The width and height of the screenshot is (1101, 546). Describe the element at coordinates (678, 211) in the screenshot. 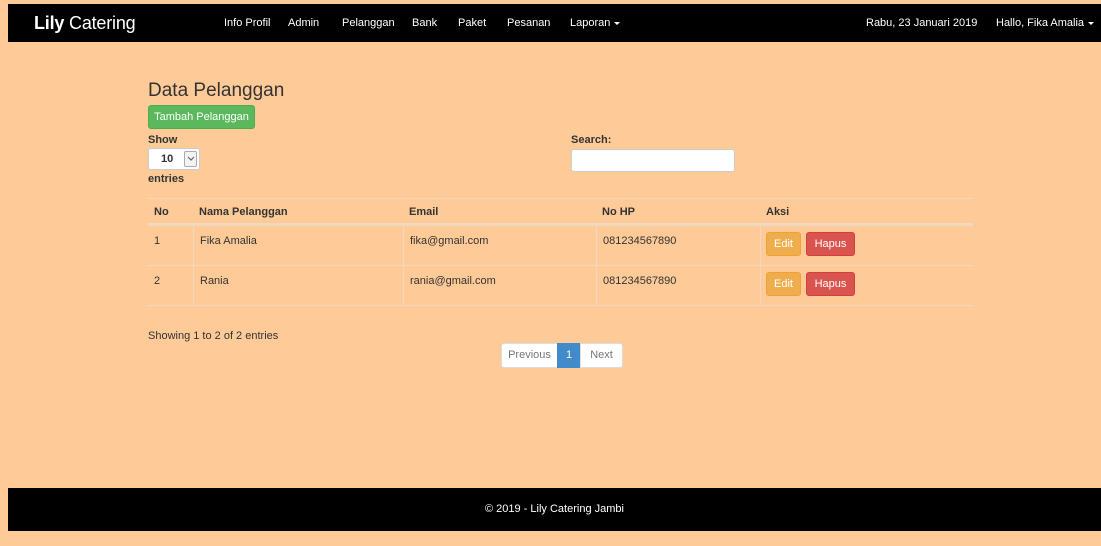

I see `header-no-hp: No HP` at that location.